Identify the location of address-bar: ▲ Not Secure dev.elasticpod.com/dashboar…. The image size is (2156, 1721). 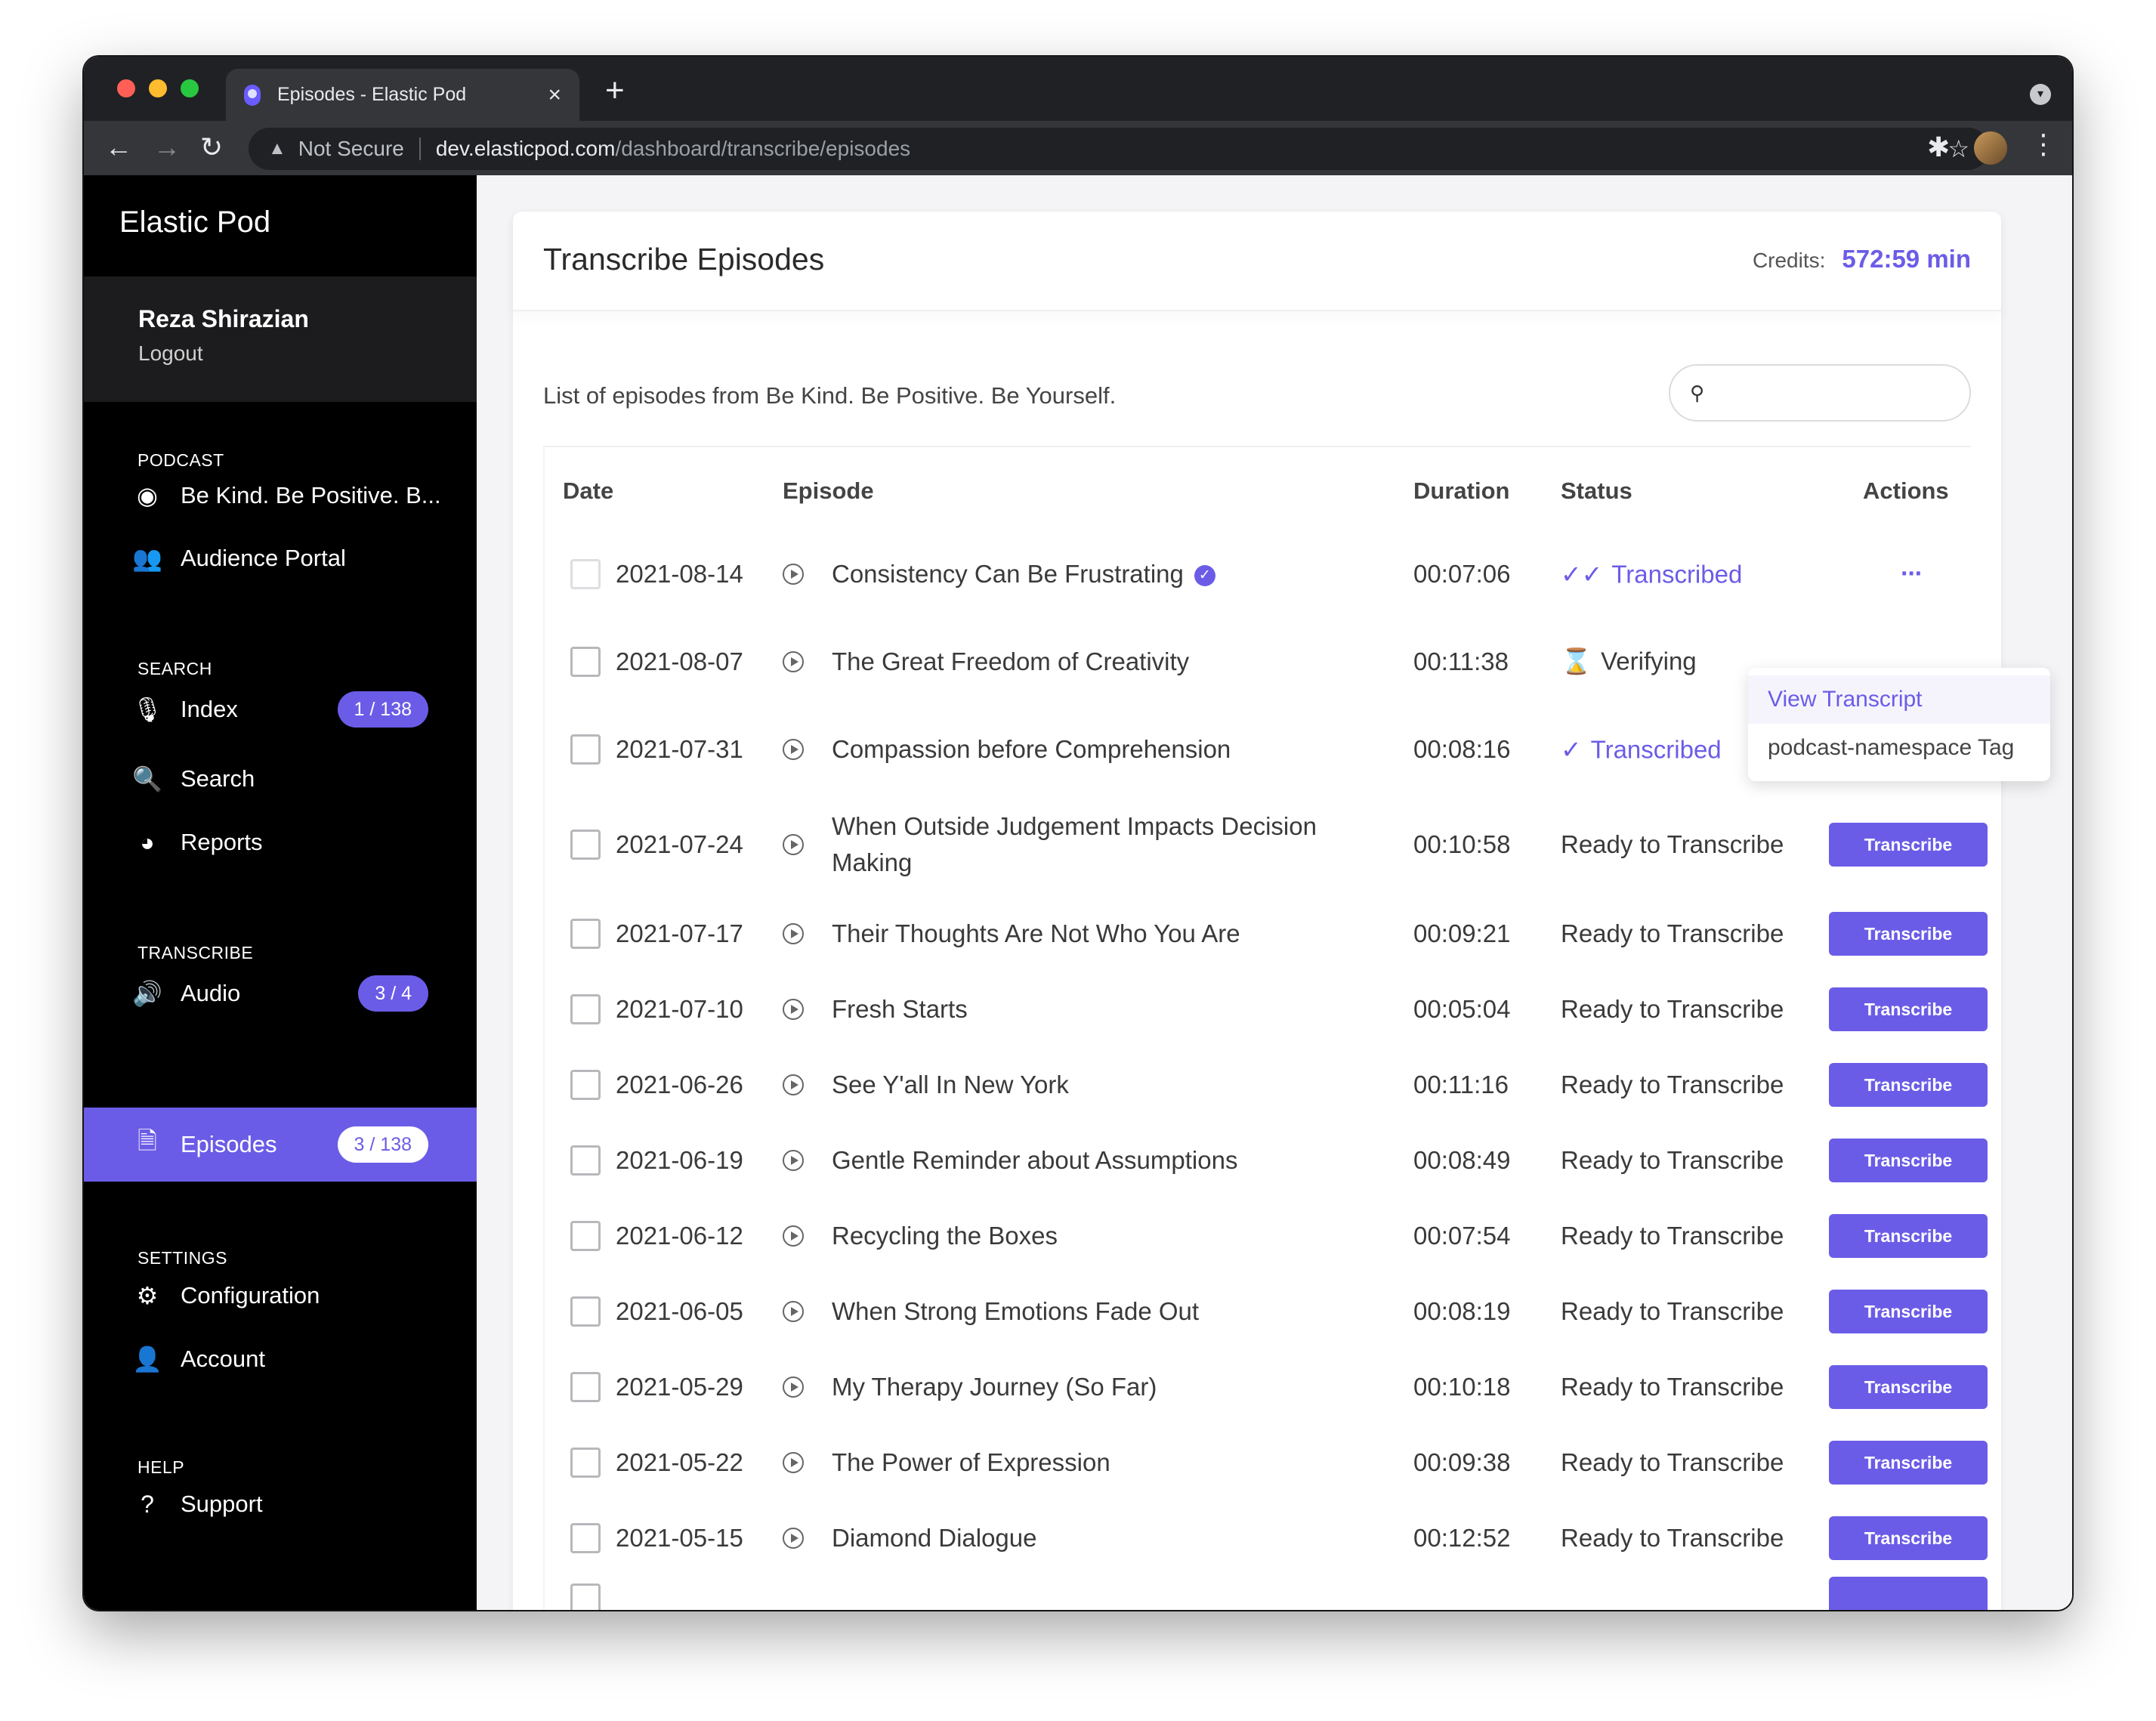
(1119, 149).